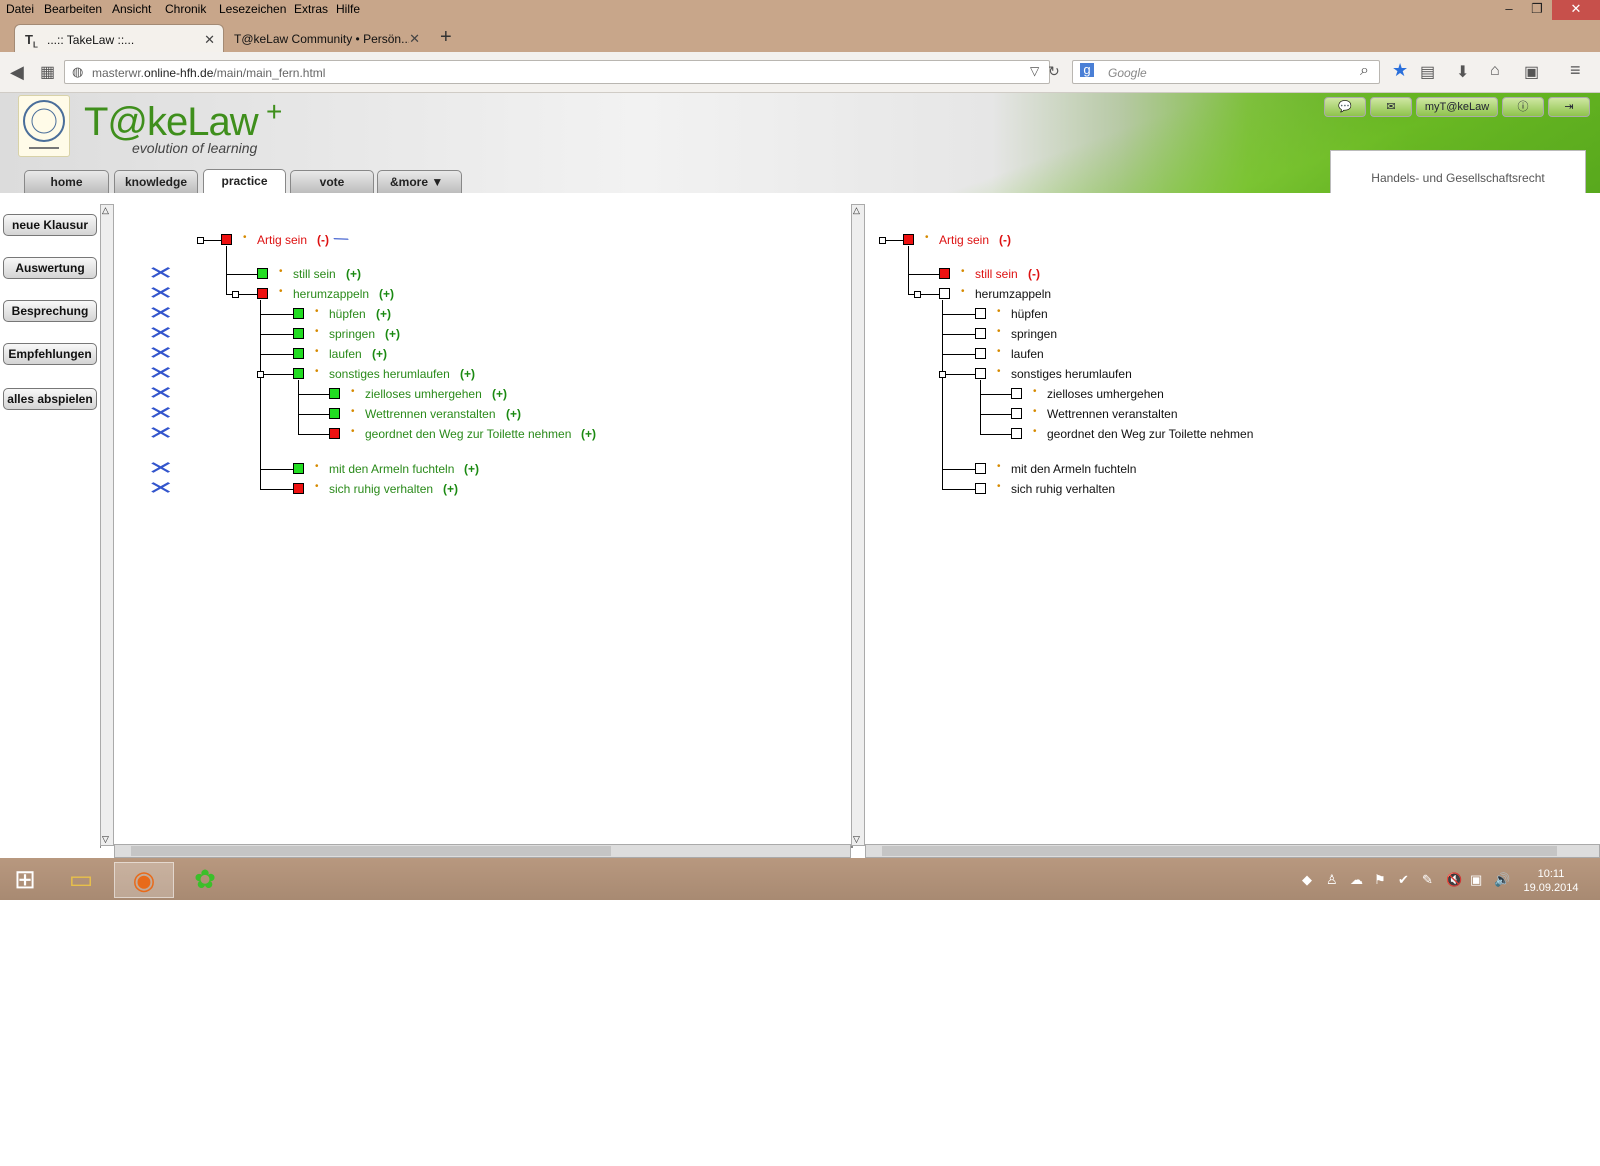  I want to click on nav-tab-home: home, so click(66, 181).